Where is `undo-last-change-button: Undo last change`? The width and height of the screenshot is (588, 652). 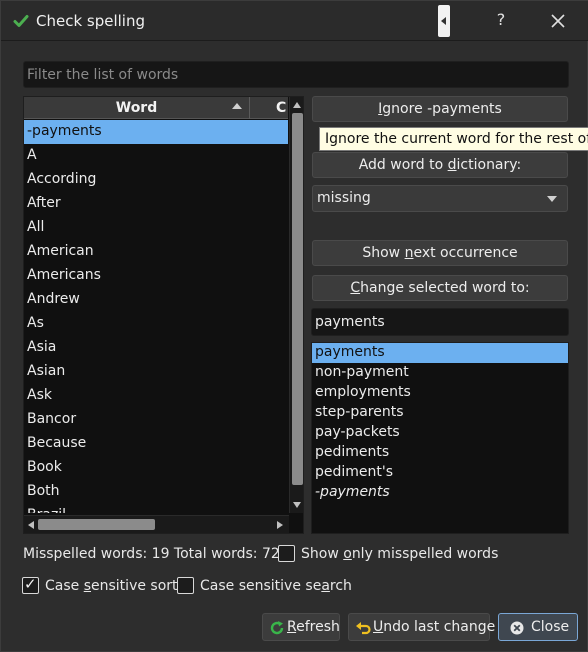 undo-last-change-button: Undo last change is located at coordinates (421, 627).